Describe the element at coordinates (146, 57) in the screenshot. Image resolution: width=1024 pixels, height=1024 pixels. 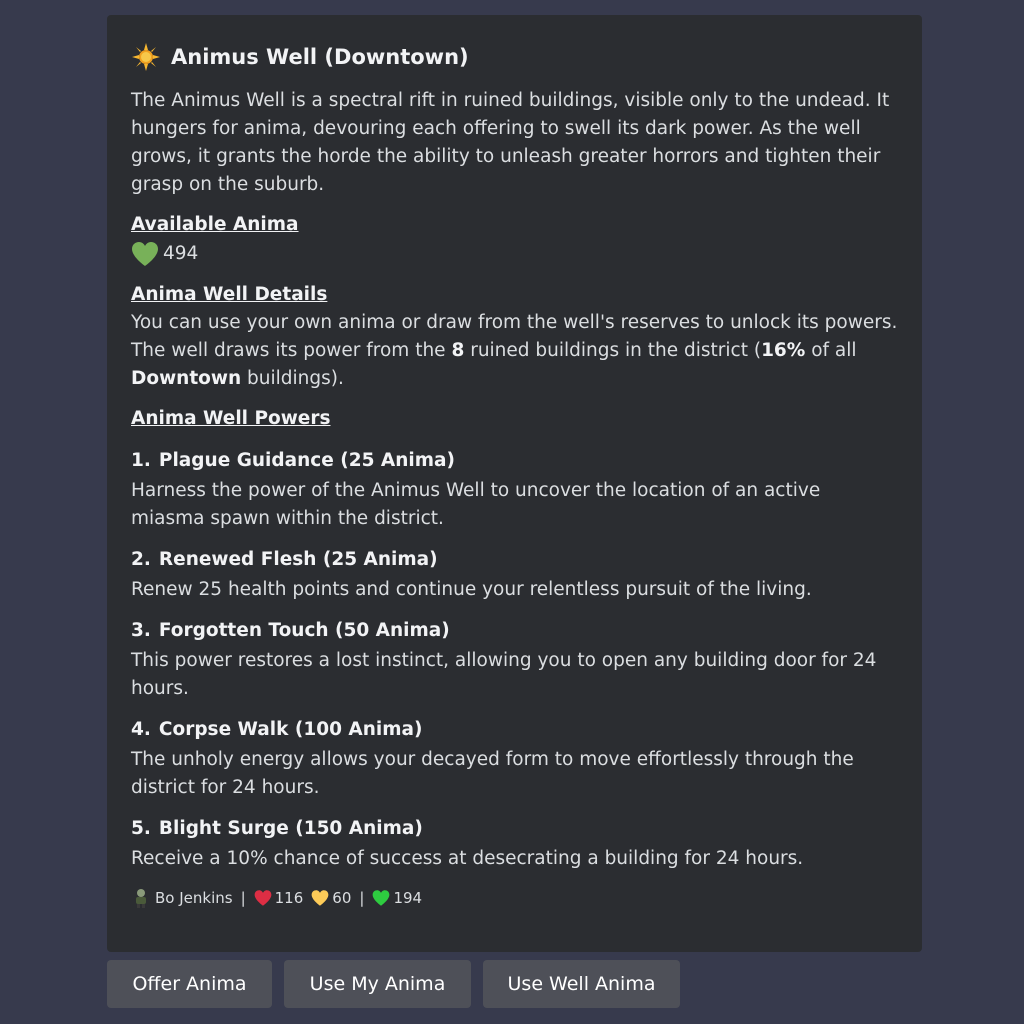
I see `sun-icon` at that location.